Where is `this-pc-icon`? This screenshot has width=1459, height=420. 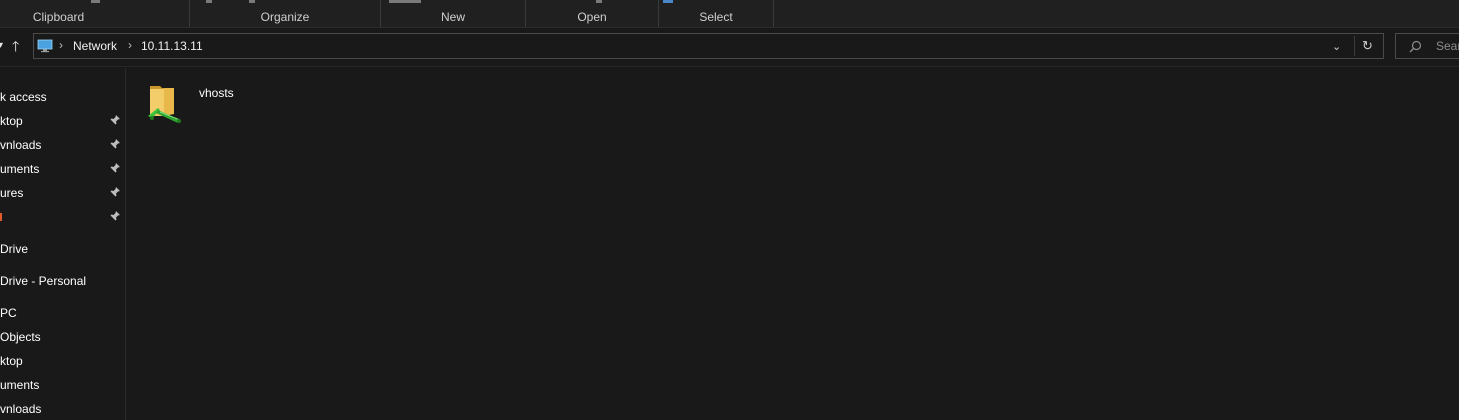 this-pc-icon is located at coordinates (45, 46).